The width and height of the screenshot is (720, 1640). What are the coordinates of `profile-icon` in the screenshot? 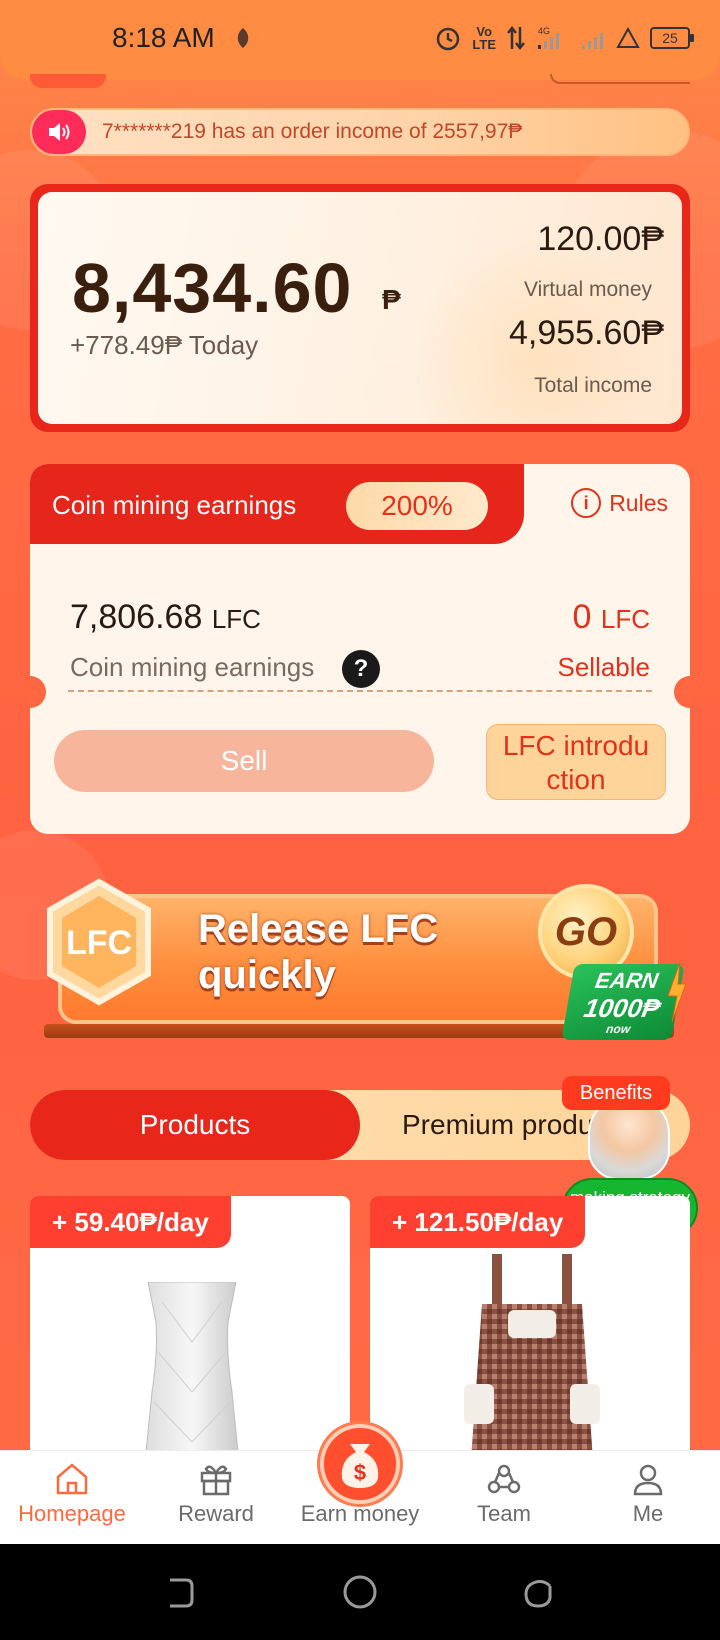 It's located at (648, 1480).